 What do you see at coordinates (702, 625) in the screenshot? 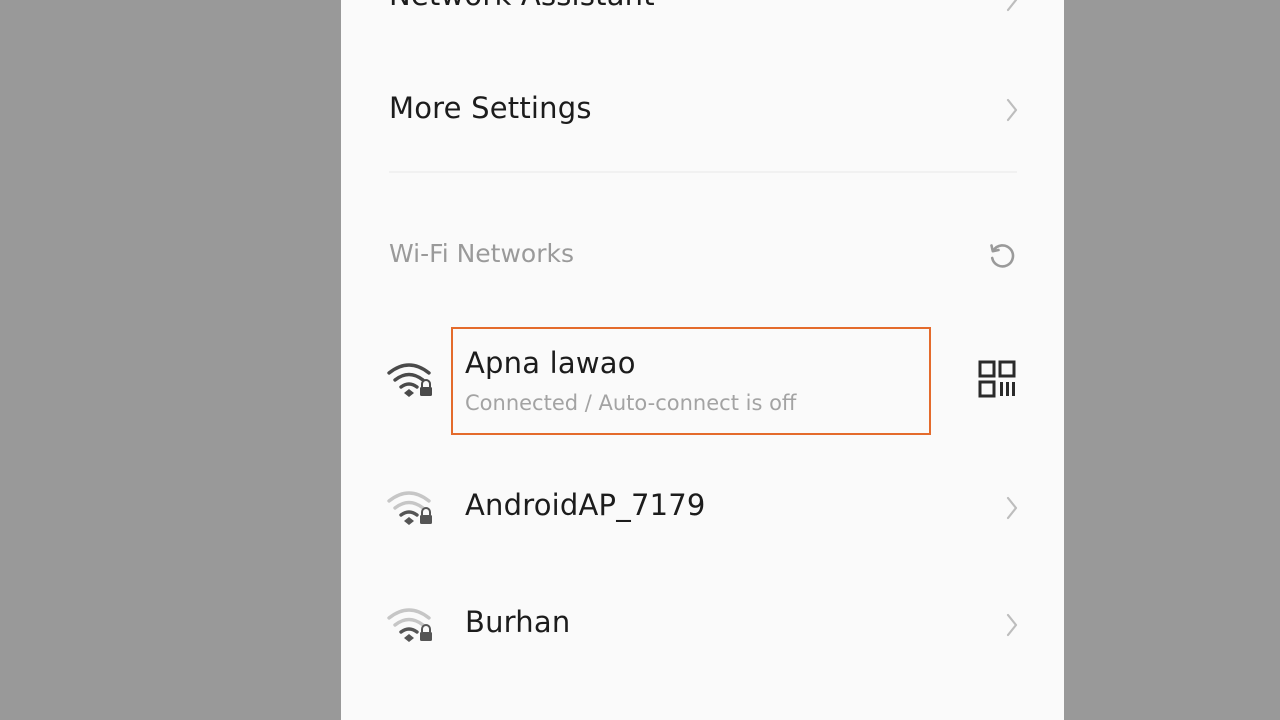
I see `network-item-burhan: Burhan` at bounding box center [702, 625].